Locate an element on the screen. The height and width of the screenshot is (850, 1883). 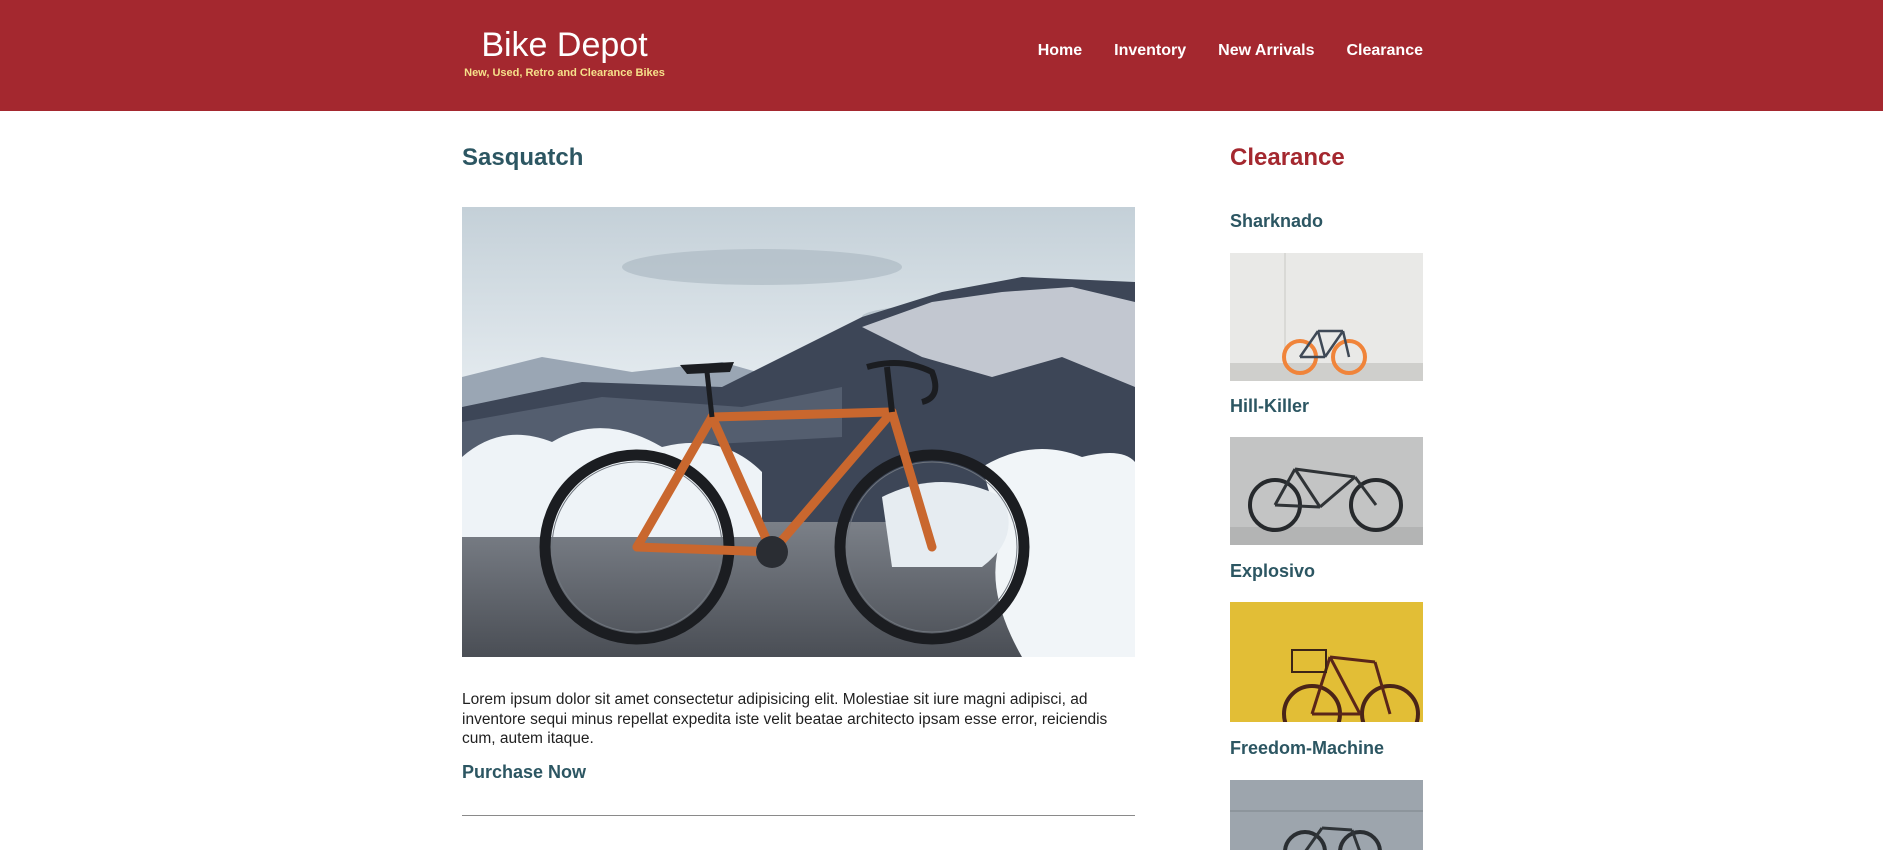
explosivo-thumbnail is located at coordinates (1326, 662).